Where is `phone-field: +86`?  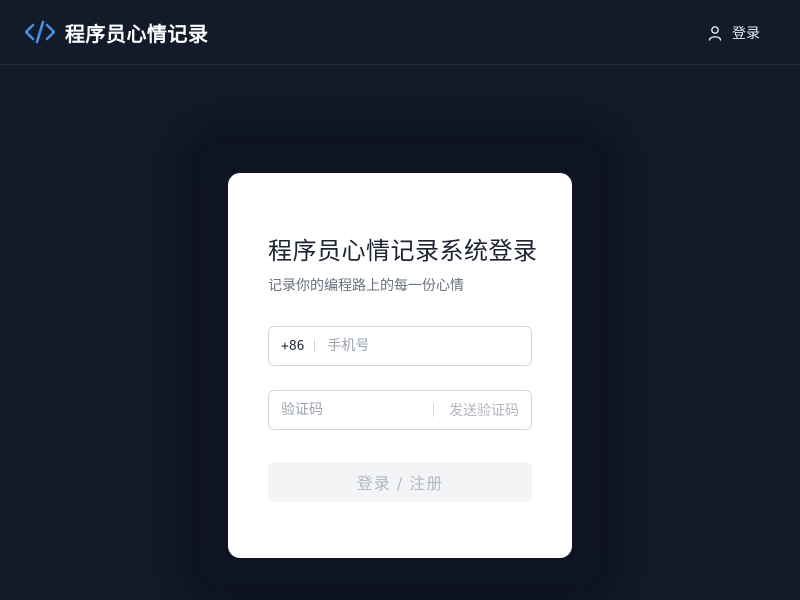 phone-field: +86 is located at coordinates (400, 346).